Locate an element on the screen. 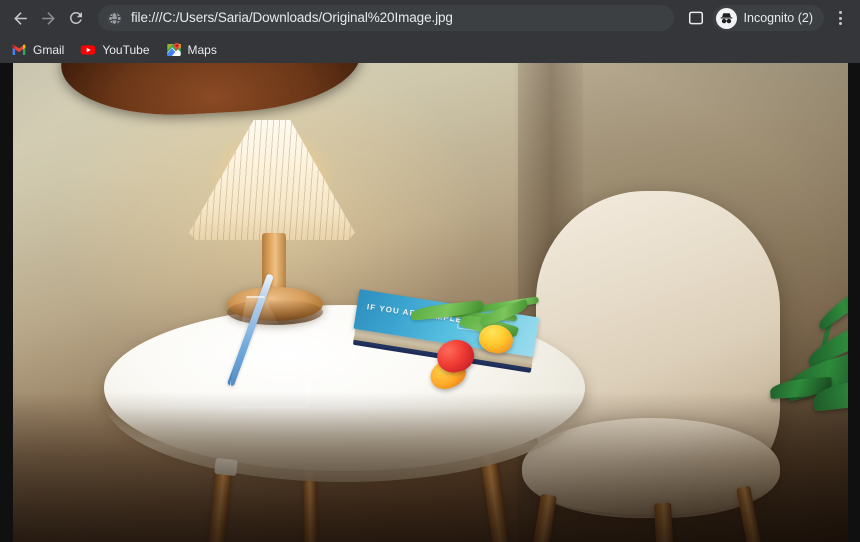 The image size is (860, 542). youtube-icon is located at coordinates (88, 49).